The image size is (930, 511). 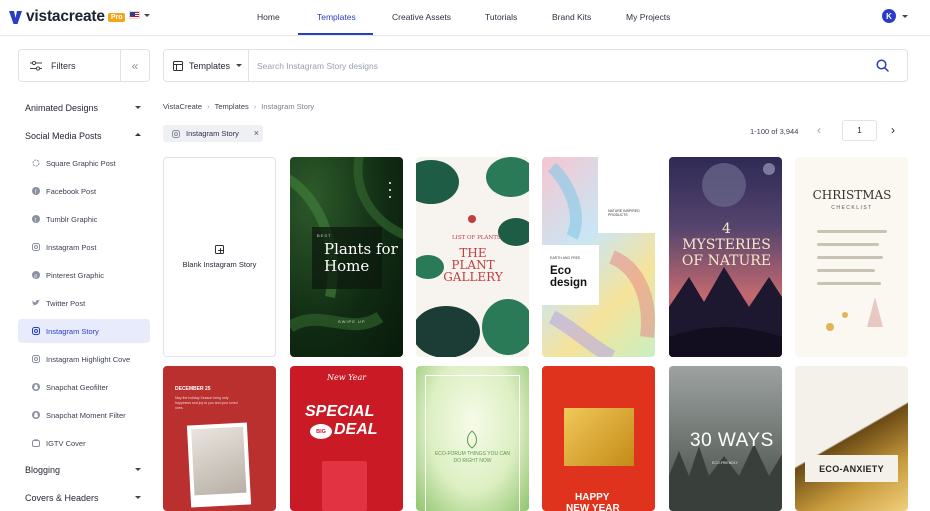 What do you see at coordinates (178, 65) in the screenshot?
I see `templates-icon` at bounding box center [178, 65].